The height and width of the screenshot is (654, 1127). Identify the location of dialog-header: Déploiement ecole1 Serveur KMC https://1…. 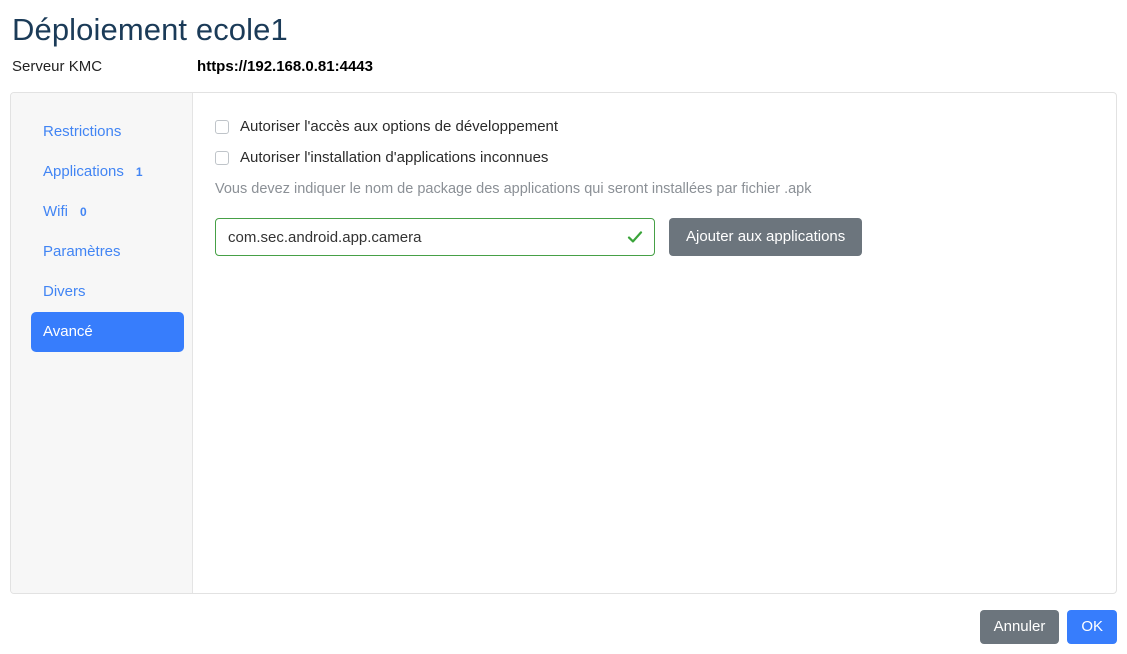
(563, 37).